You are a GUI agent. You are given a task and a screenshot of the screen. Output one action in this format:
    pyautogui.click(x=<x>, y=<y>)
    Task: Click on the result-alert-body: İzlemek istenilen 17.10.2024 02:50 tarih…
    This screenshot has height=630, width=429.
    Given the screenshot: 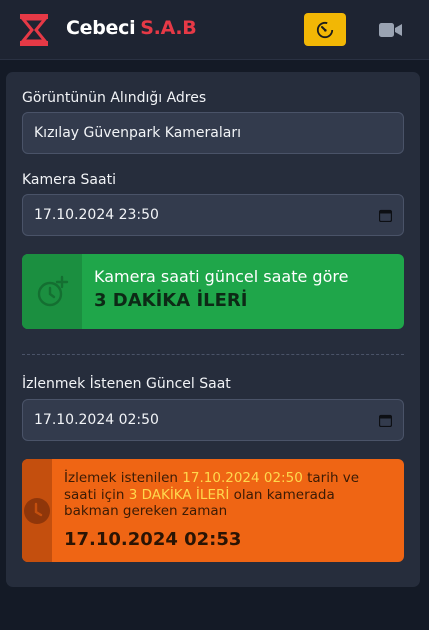 What is the action you would take?
    pyautogui.click(x=228, y=510)
    